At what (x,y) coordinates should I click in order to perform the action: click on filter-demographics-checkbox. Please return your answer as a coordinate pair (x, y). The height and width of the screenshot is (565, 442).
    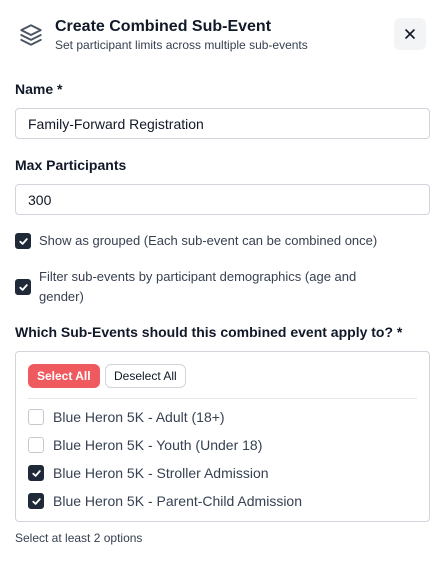
    Looking at the image, I should click on (23, 287).